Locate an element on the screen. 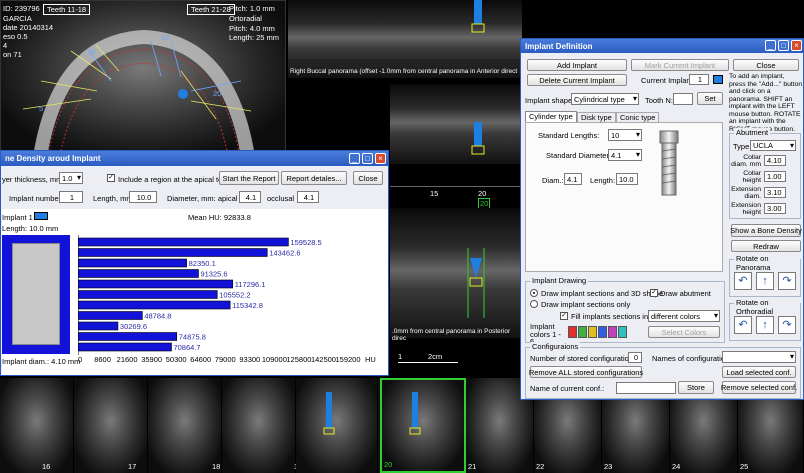 The image size is (804, 473). implant-def-titlebar: Implant Definition is located at coordinates (662, 46).